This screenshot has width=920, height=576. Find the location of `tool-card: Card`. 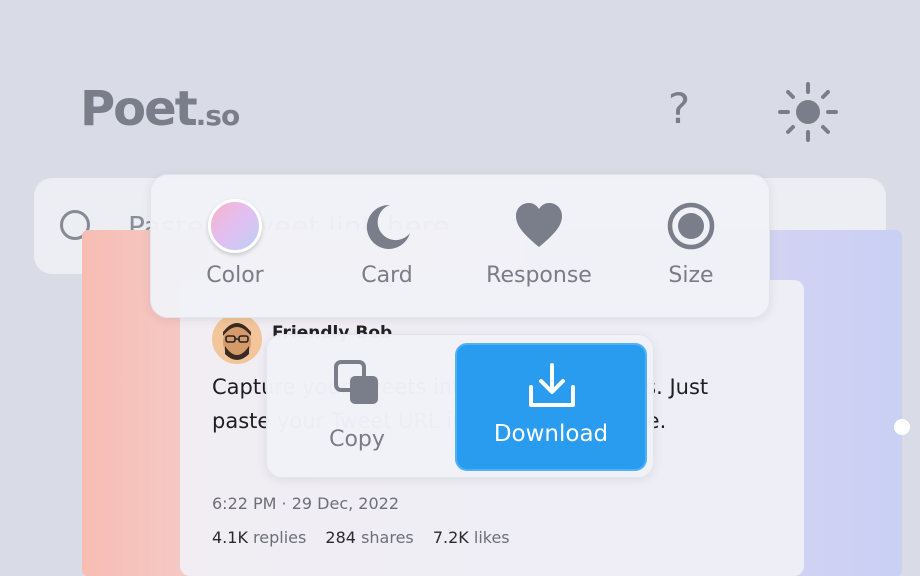

tool-card: Card is located at coordinates (387, 247).